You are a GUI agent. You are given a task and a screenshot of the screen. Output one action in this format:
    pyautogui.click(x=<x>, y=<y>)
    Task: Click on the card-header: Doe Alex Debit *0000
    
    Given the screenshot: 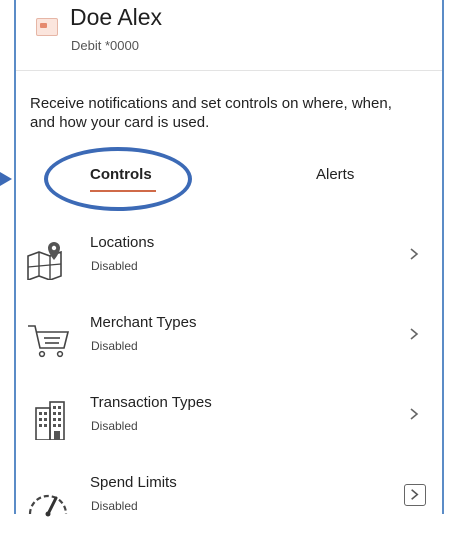 What is the action you would take?
    pyautogui.click(x=229, y=35)
    